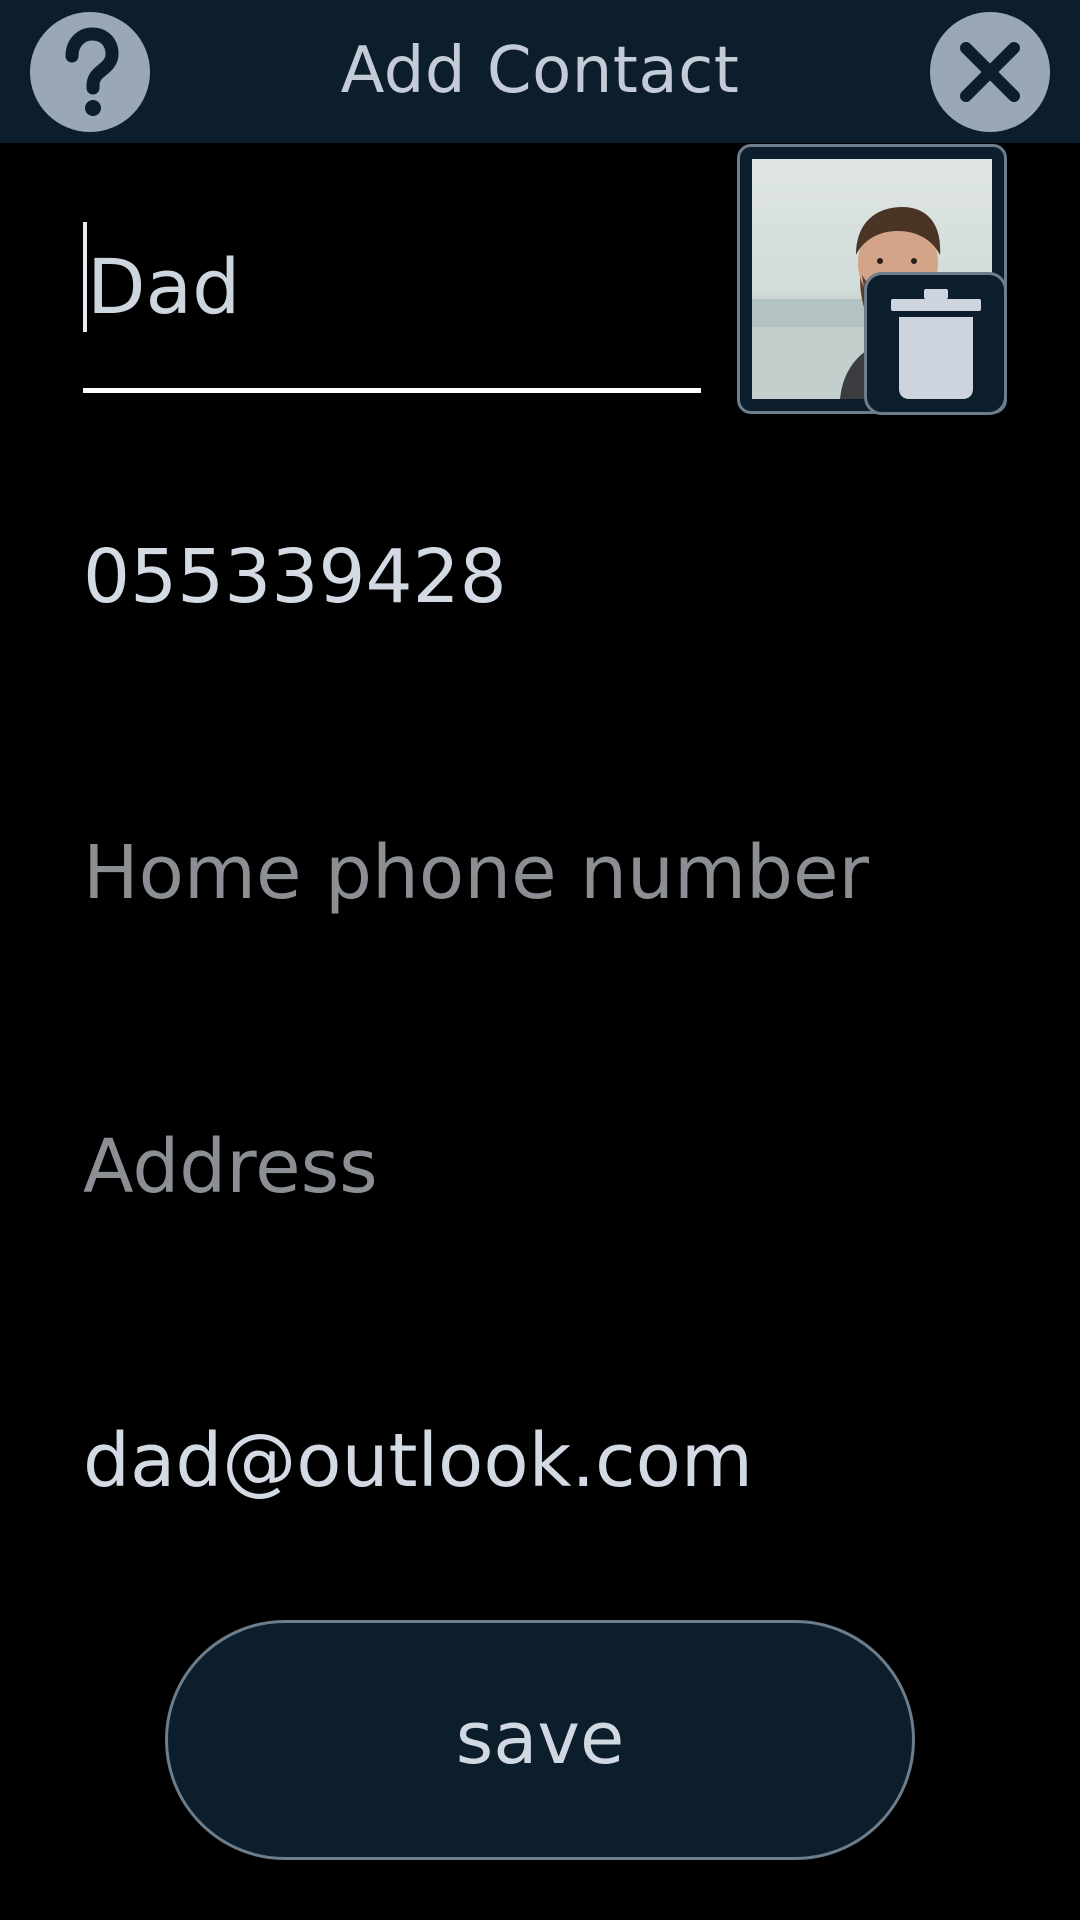 The width and height of the screenshot is (1080, 1920). I want to click on help-button, so click(90, 72).